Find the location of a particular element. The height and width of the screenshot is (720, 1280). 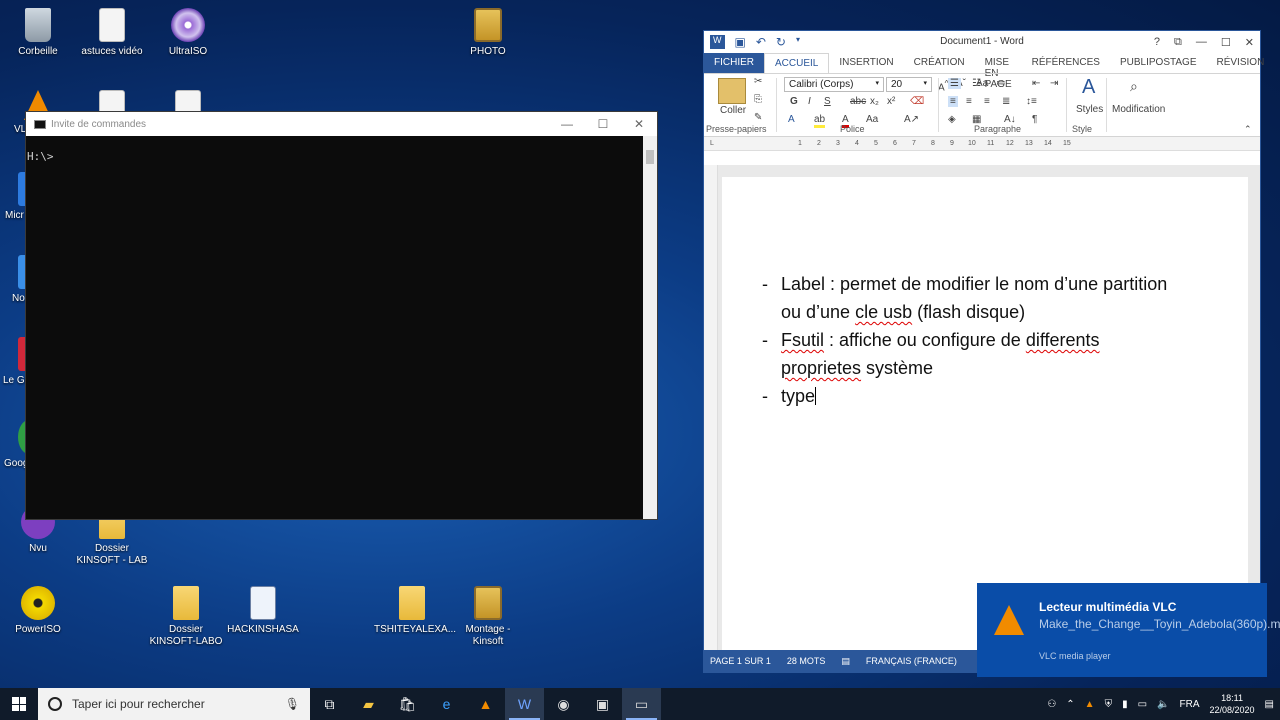

grow-font-icon: A^ is located at coordinates (943, 85).